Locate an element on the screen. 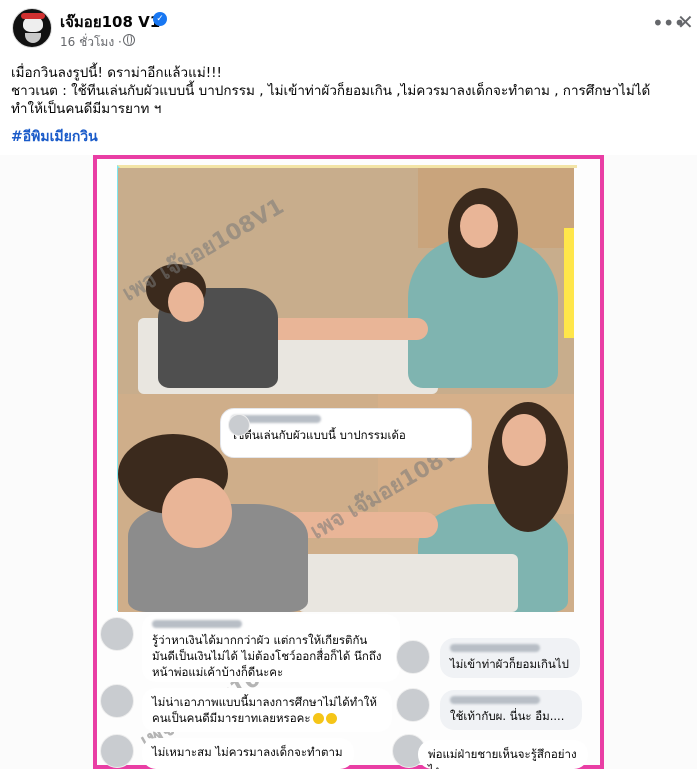  globe-icon is located at coordinates (129, 40).